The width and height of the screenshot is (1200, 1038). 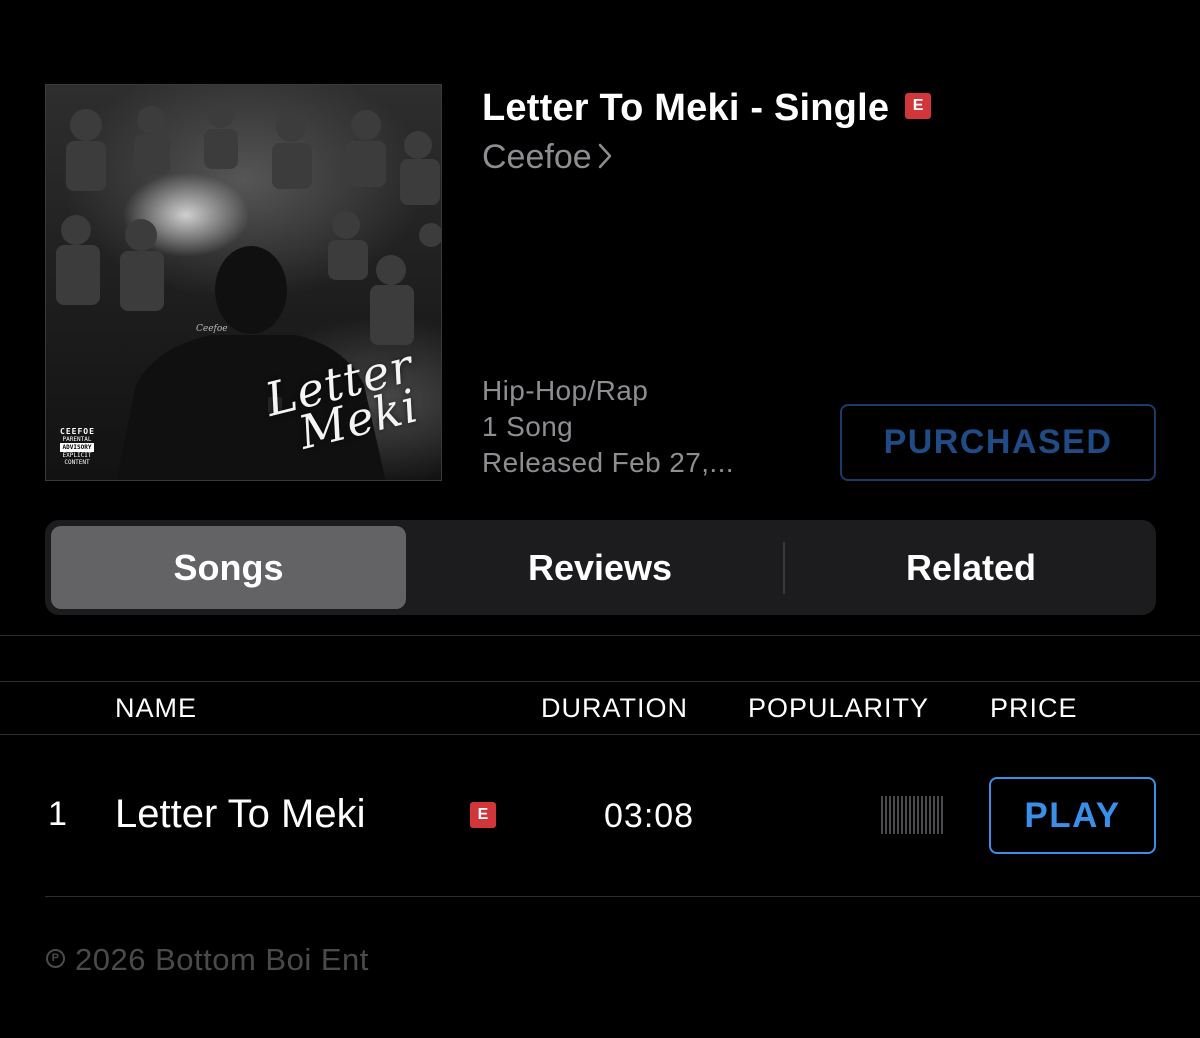 I want to click on play-button: PLAY, so click(x=1072, y=815).